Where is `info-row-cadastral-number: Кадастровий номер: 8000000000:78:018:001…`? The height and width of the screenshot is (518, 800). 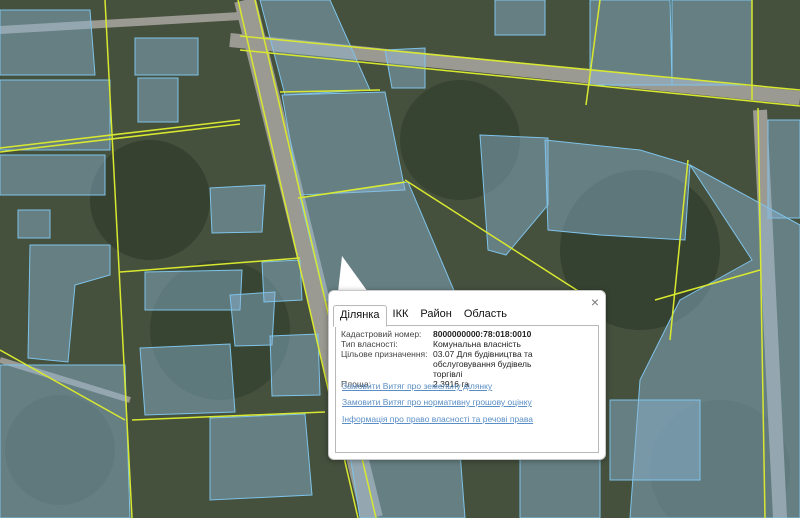 info-row-cadastral-number: Кадастровий номер: 8000000000:78:018:001… is located at coordinates (447, 334).